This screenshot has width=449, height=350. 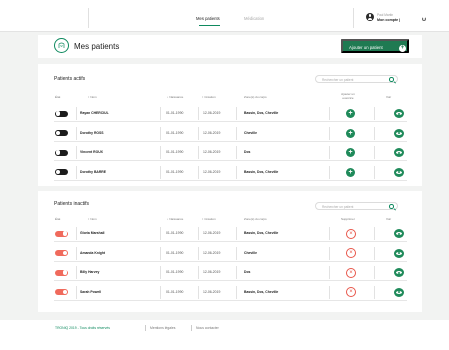 I want to click on patient-name: Gloria Marshall, so click(x=92, y=233).